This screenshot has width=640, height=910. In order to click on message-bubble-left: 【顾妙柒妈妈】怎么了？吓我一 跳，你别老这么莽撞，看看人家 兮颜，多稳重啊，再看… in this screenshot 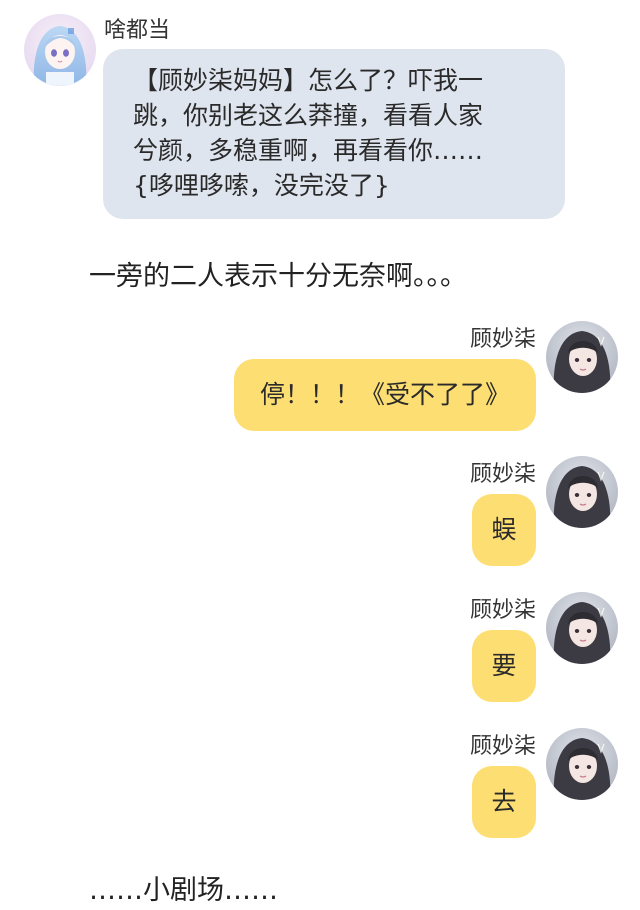, I will do `click(334, 134)`.